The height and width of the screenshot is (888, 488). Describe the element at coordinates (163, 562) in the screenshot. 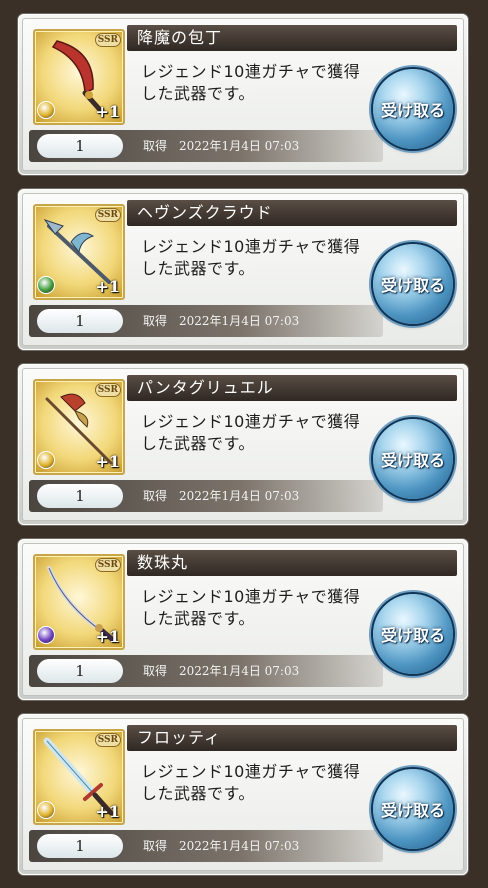

I see `weapon-name: 数珠丸` at that location.